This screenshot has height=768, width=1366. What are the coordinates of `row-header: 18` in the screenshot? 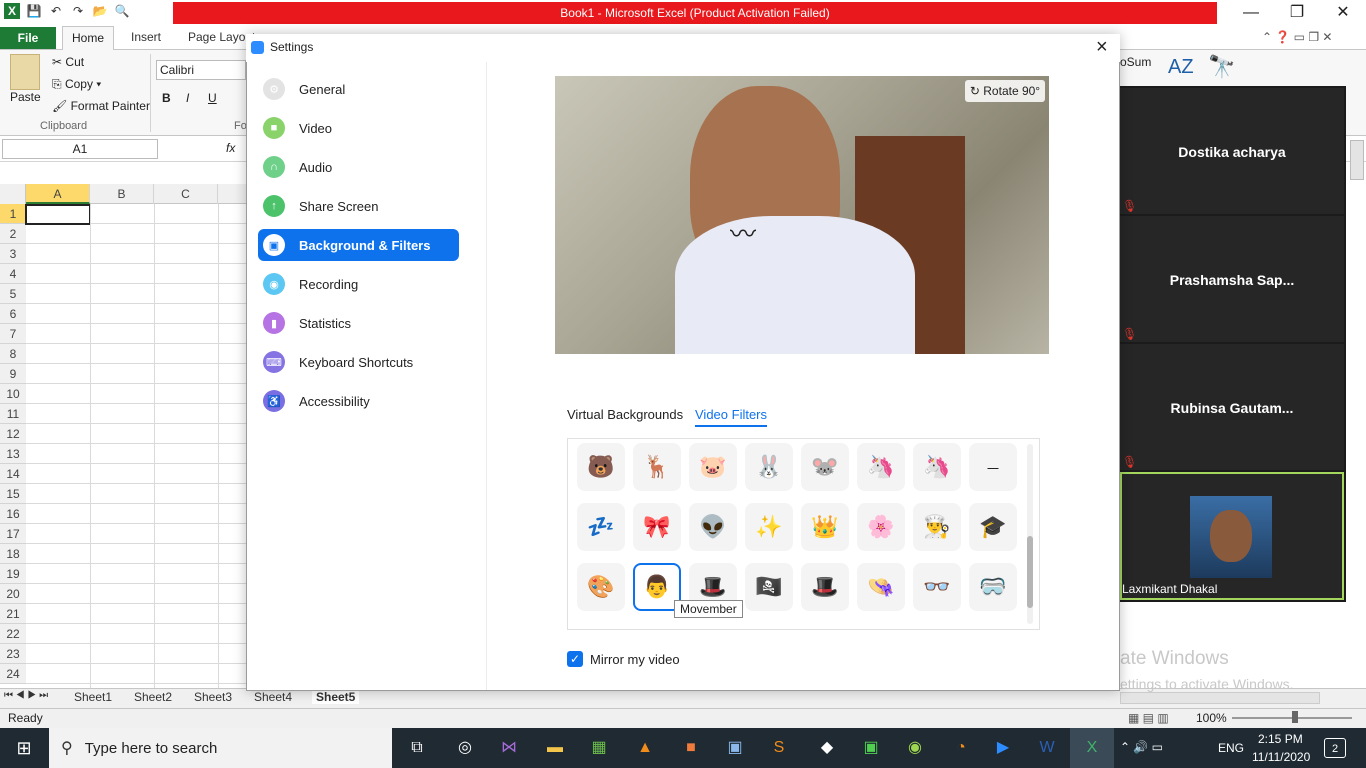 It's located at (13, 554).